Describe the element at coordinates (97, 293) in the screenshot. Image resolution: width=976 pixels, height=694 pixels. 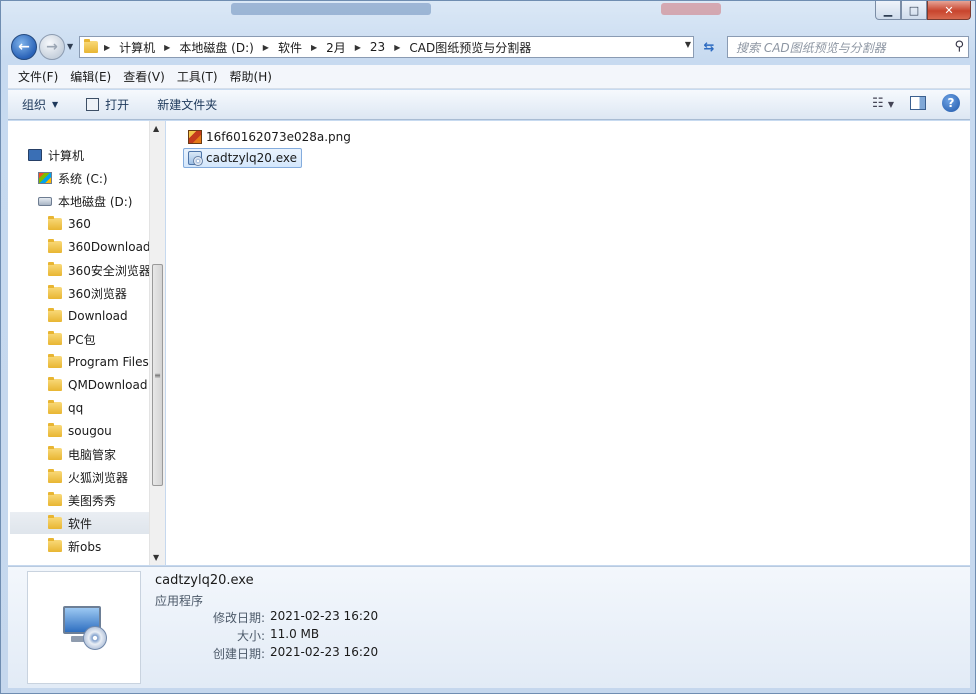
I see `tree-item-label: 360浏览器` at that location.